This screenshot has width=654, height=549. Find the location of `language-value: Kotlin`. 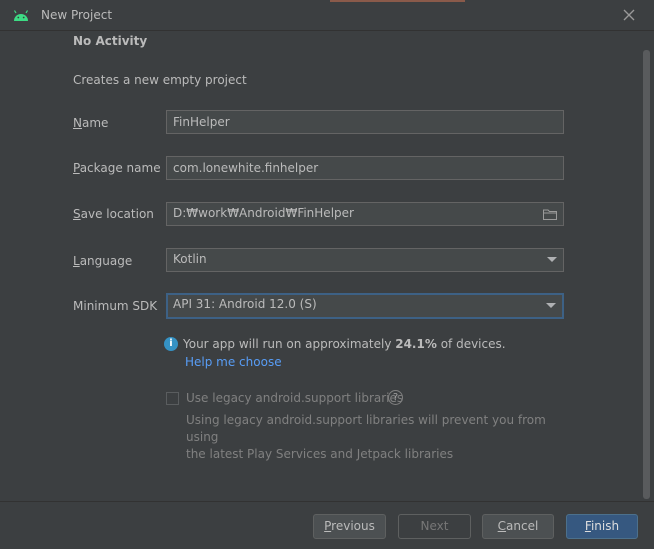

language-value: Kotlin is located at coordinates (190, 259).